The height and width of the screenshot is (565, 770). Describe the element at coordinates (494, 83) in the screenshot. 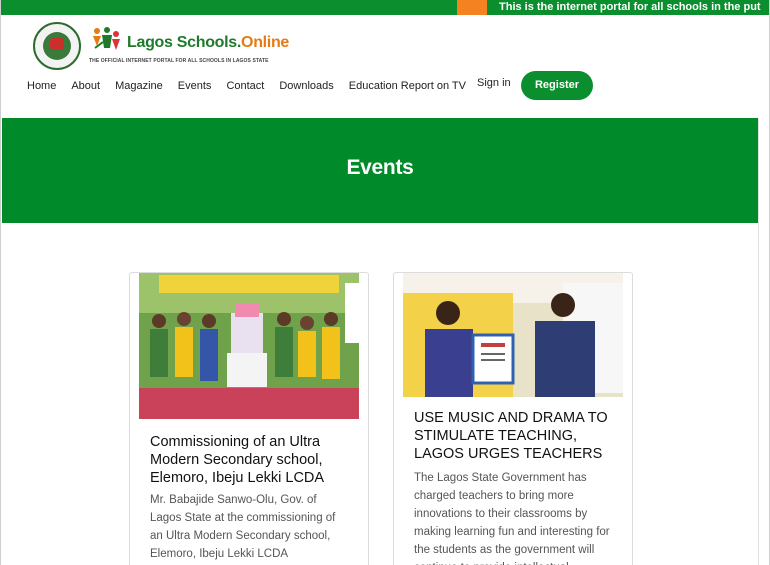

I see `sign-in-link: Sign in` at that location.